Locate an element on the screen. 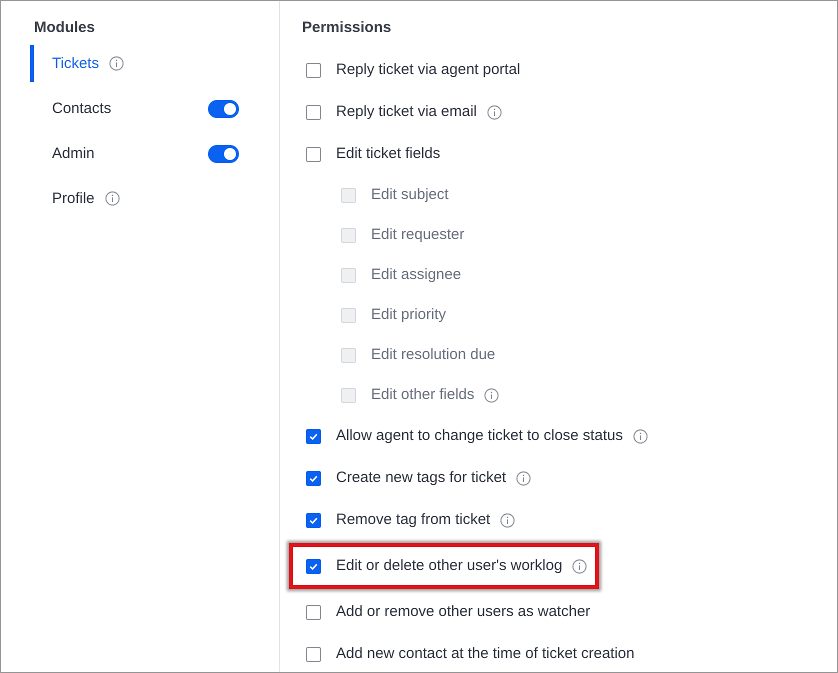 The width and height of the screenshot is (838, 673). module-item: Admin is located at coordinates (154, 153).